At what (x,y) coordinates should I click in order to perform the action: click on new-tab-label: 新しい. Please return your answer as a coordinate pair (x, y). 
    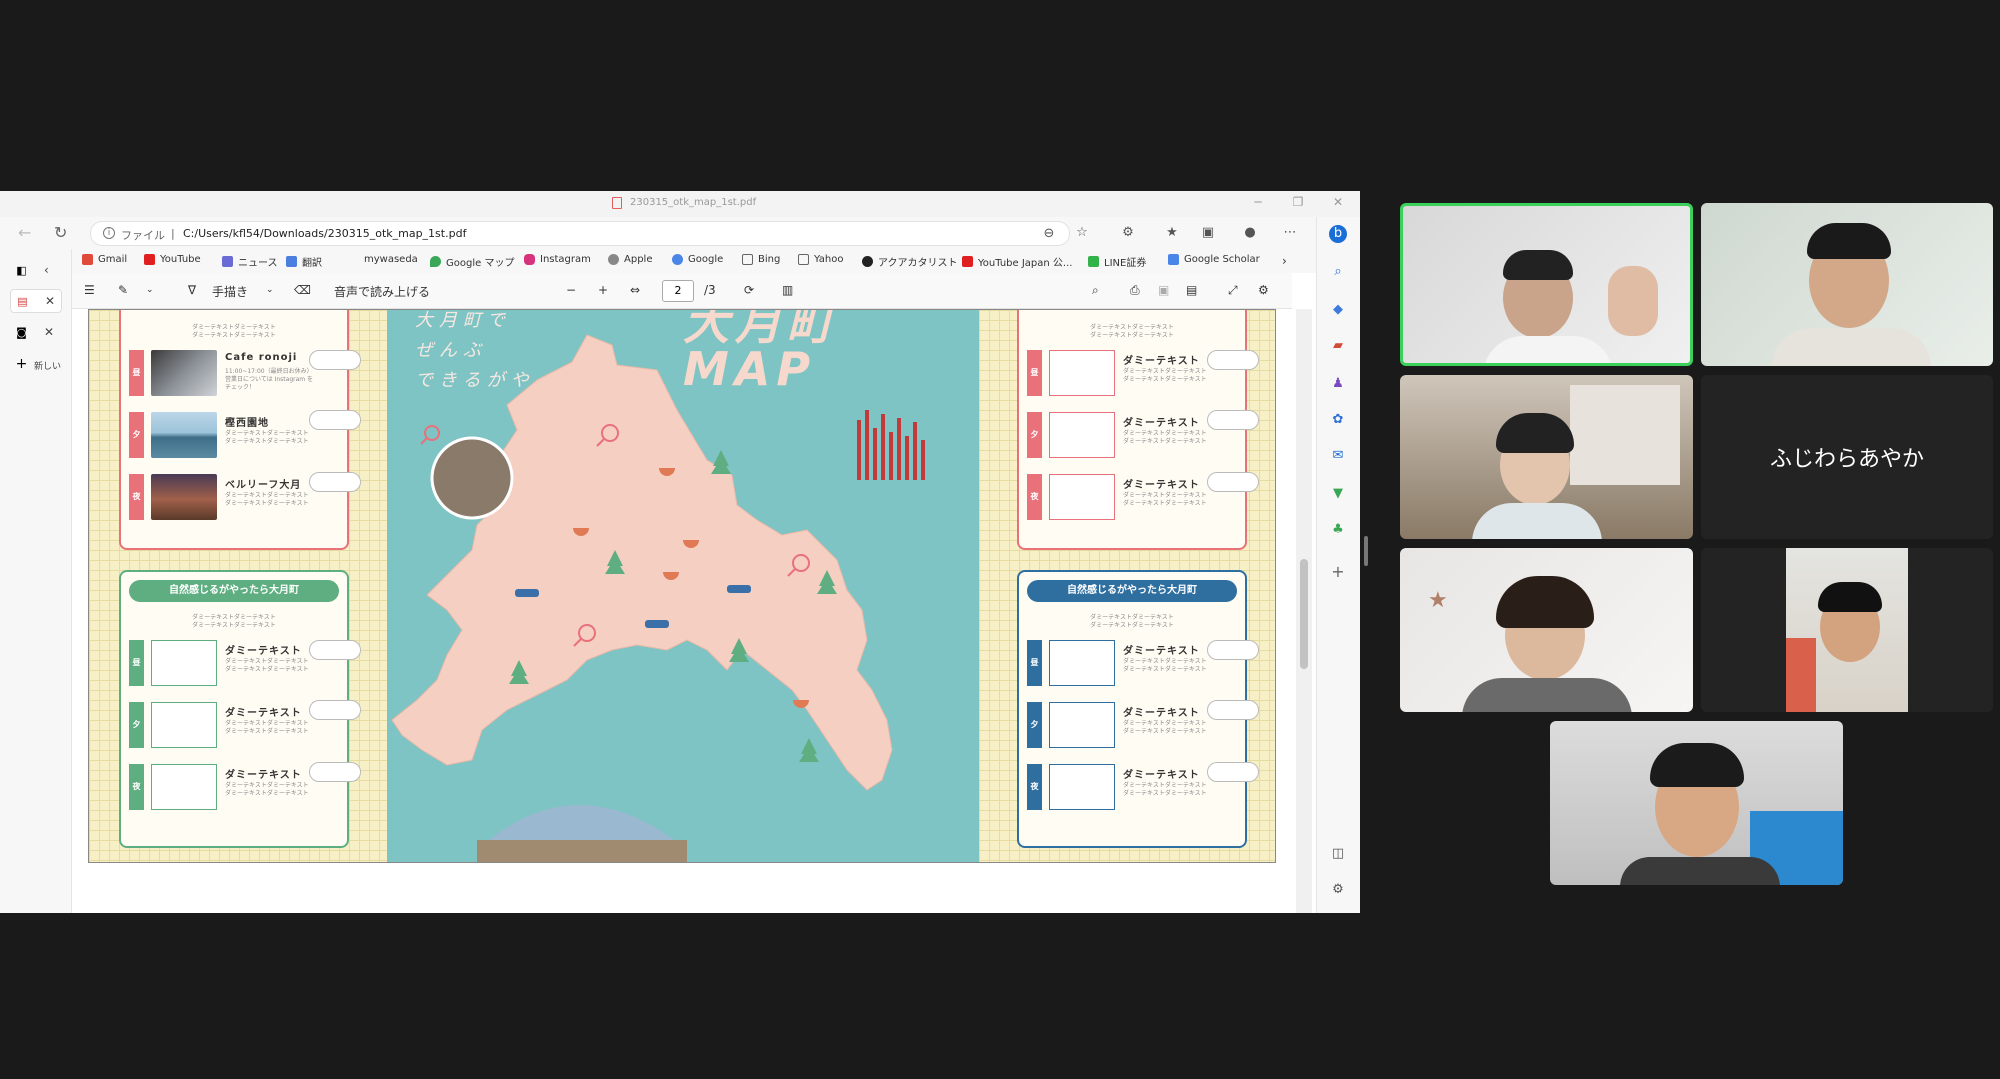
    Looking at the image, I should click on (48, 367).